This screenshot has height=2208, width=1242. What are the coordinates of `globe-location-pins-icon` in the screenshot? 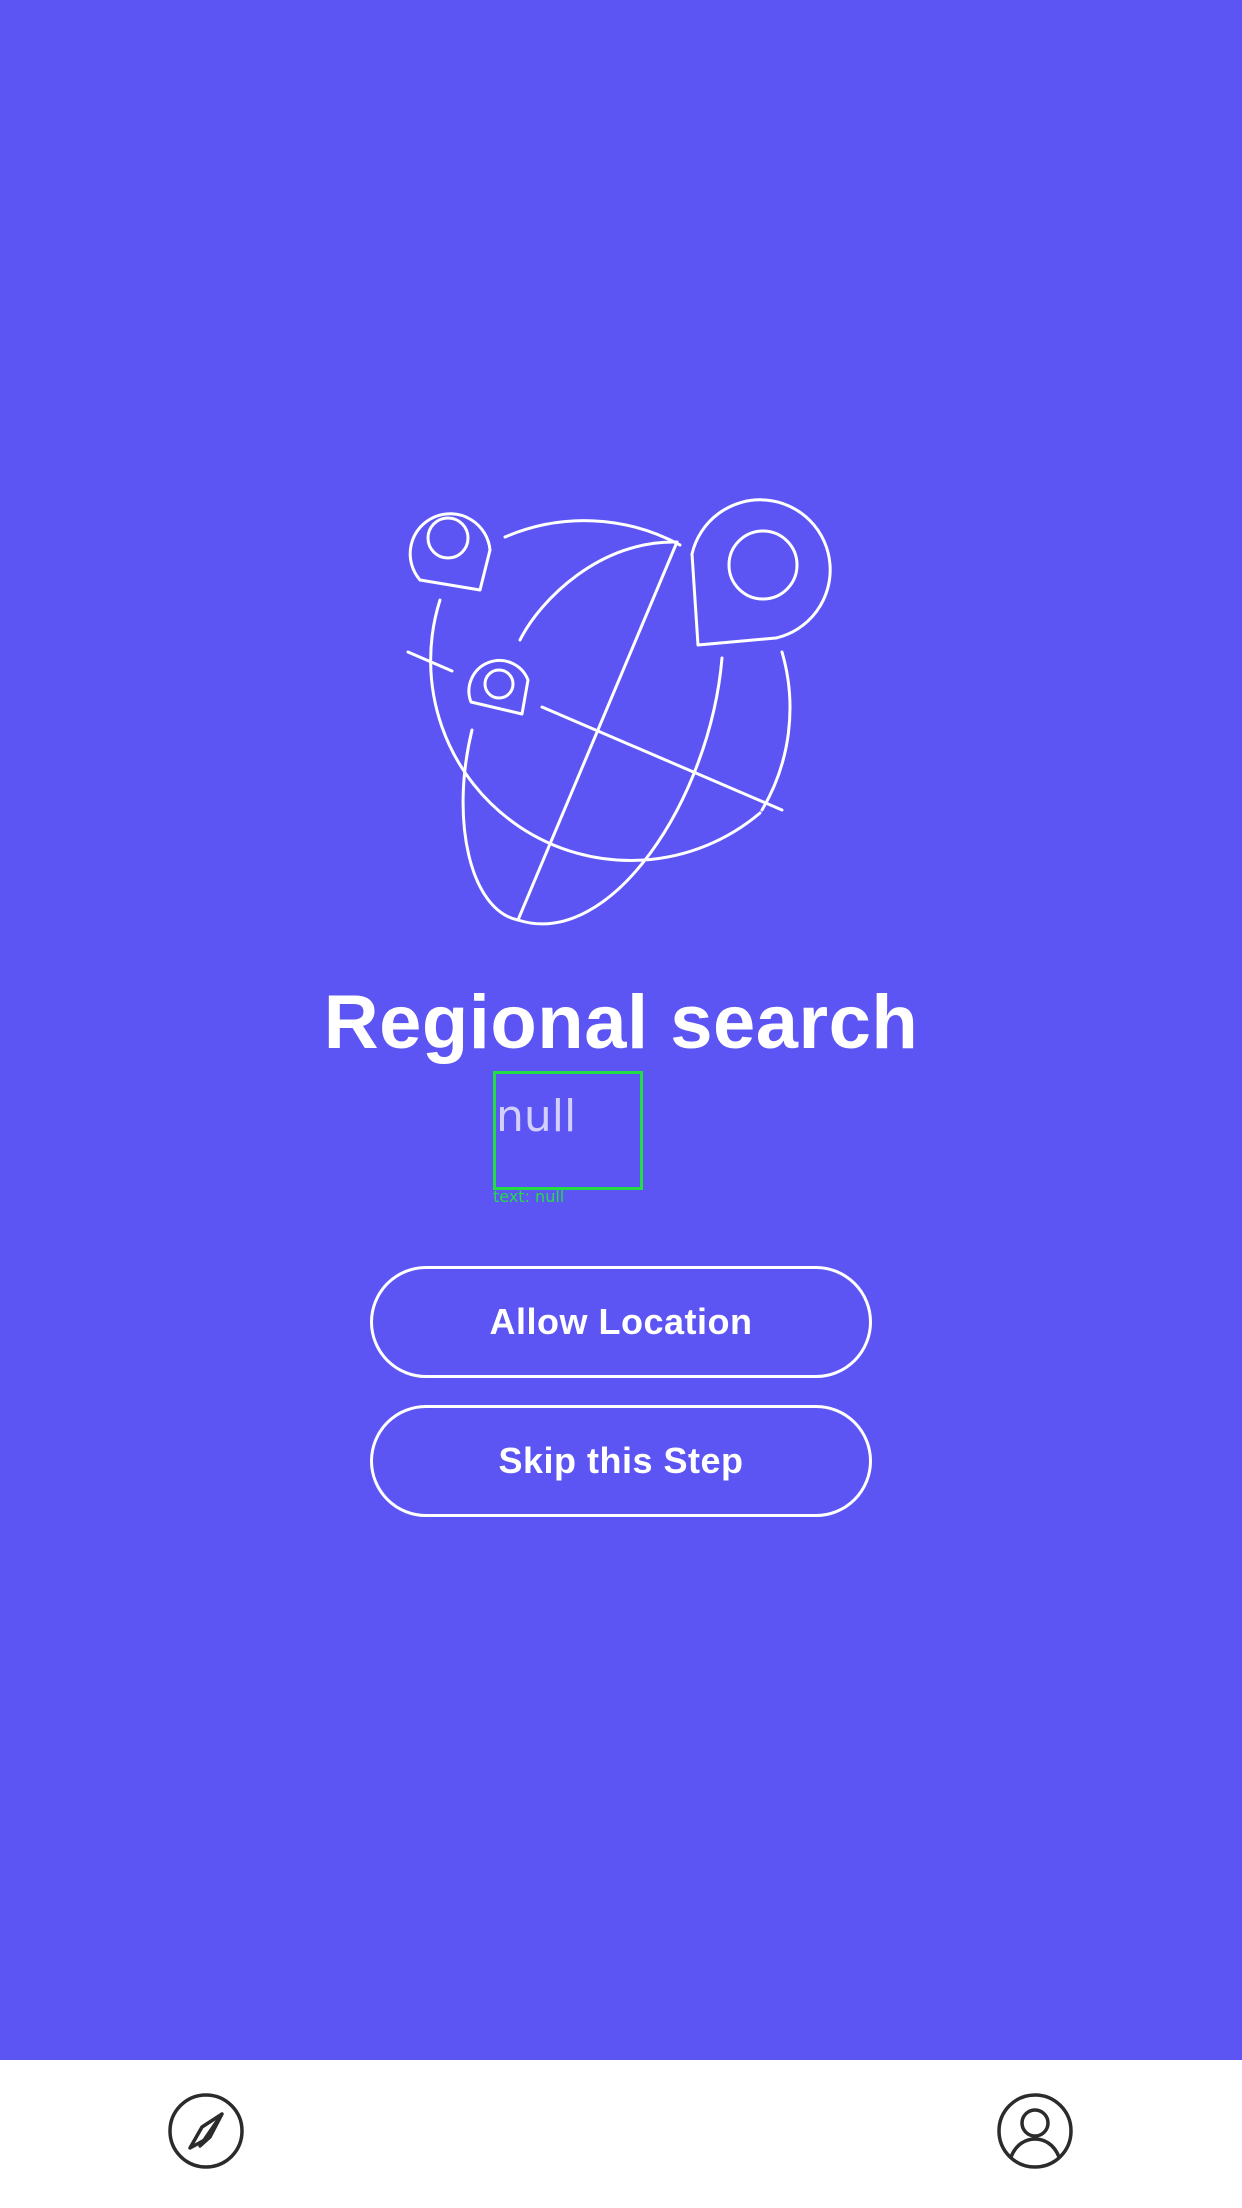 It's located at (619, 712).